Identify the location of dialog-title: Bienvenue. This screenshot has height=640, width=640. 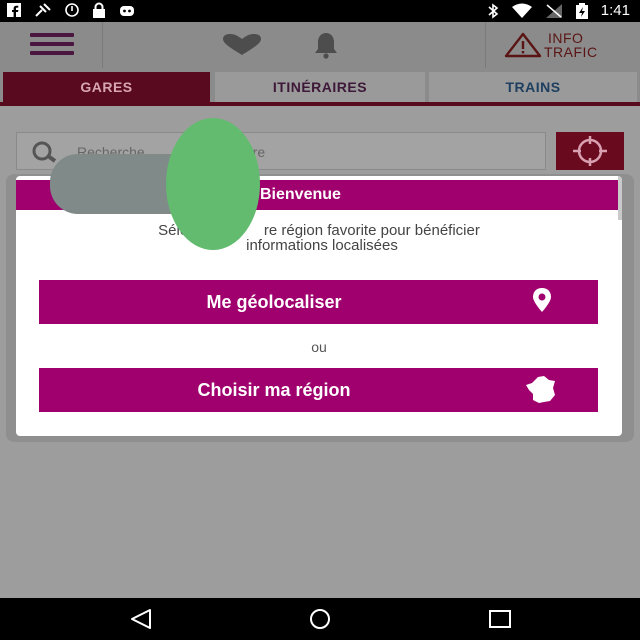
(300, 194).